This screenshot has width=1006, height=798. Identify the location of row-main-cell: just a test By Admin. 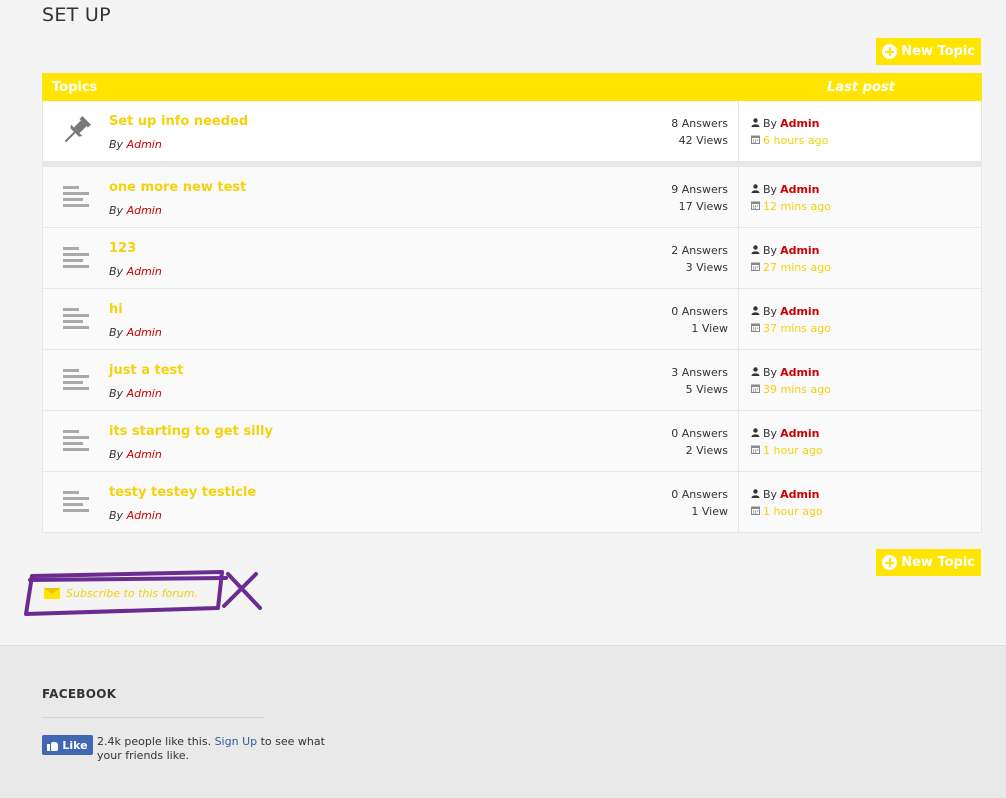
(364, 380).